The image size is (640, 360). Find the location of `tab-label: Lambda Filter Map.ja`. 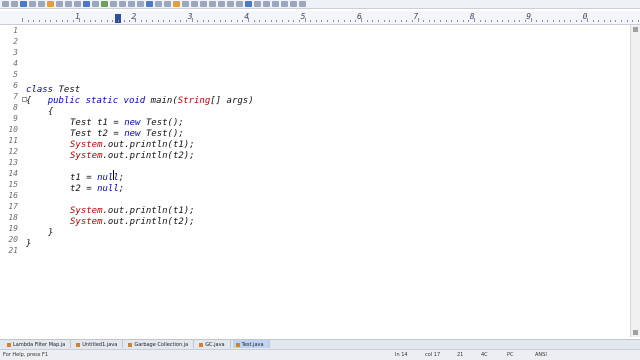

tab-label: Lambda Filter Map.ja is located at coordinates (39, 344).